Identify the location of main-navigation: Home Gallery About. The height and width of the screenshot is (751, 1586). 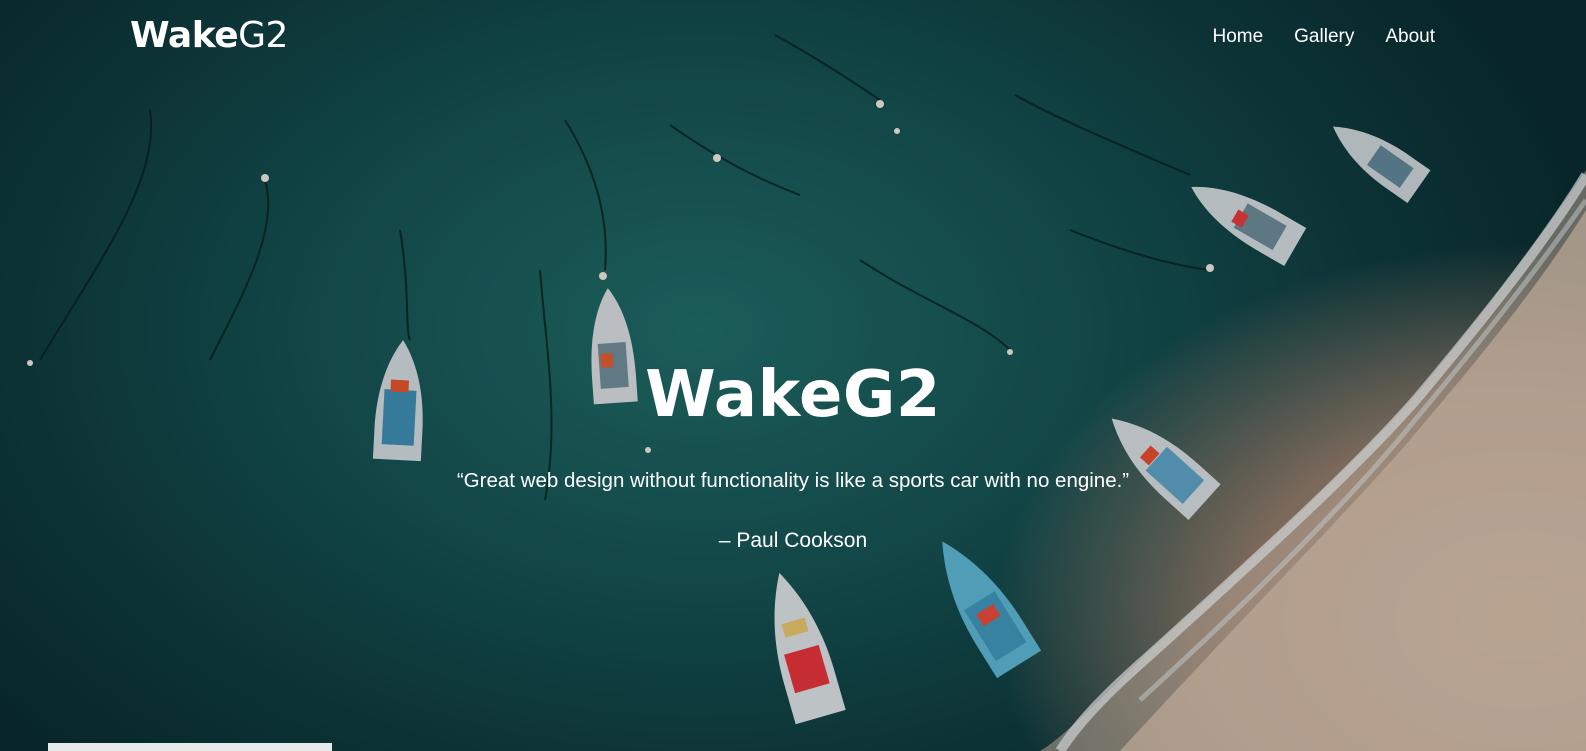
(1323, 37).